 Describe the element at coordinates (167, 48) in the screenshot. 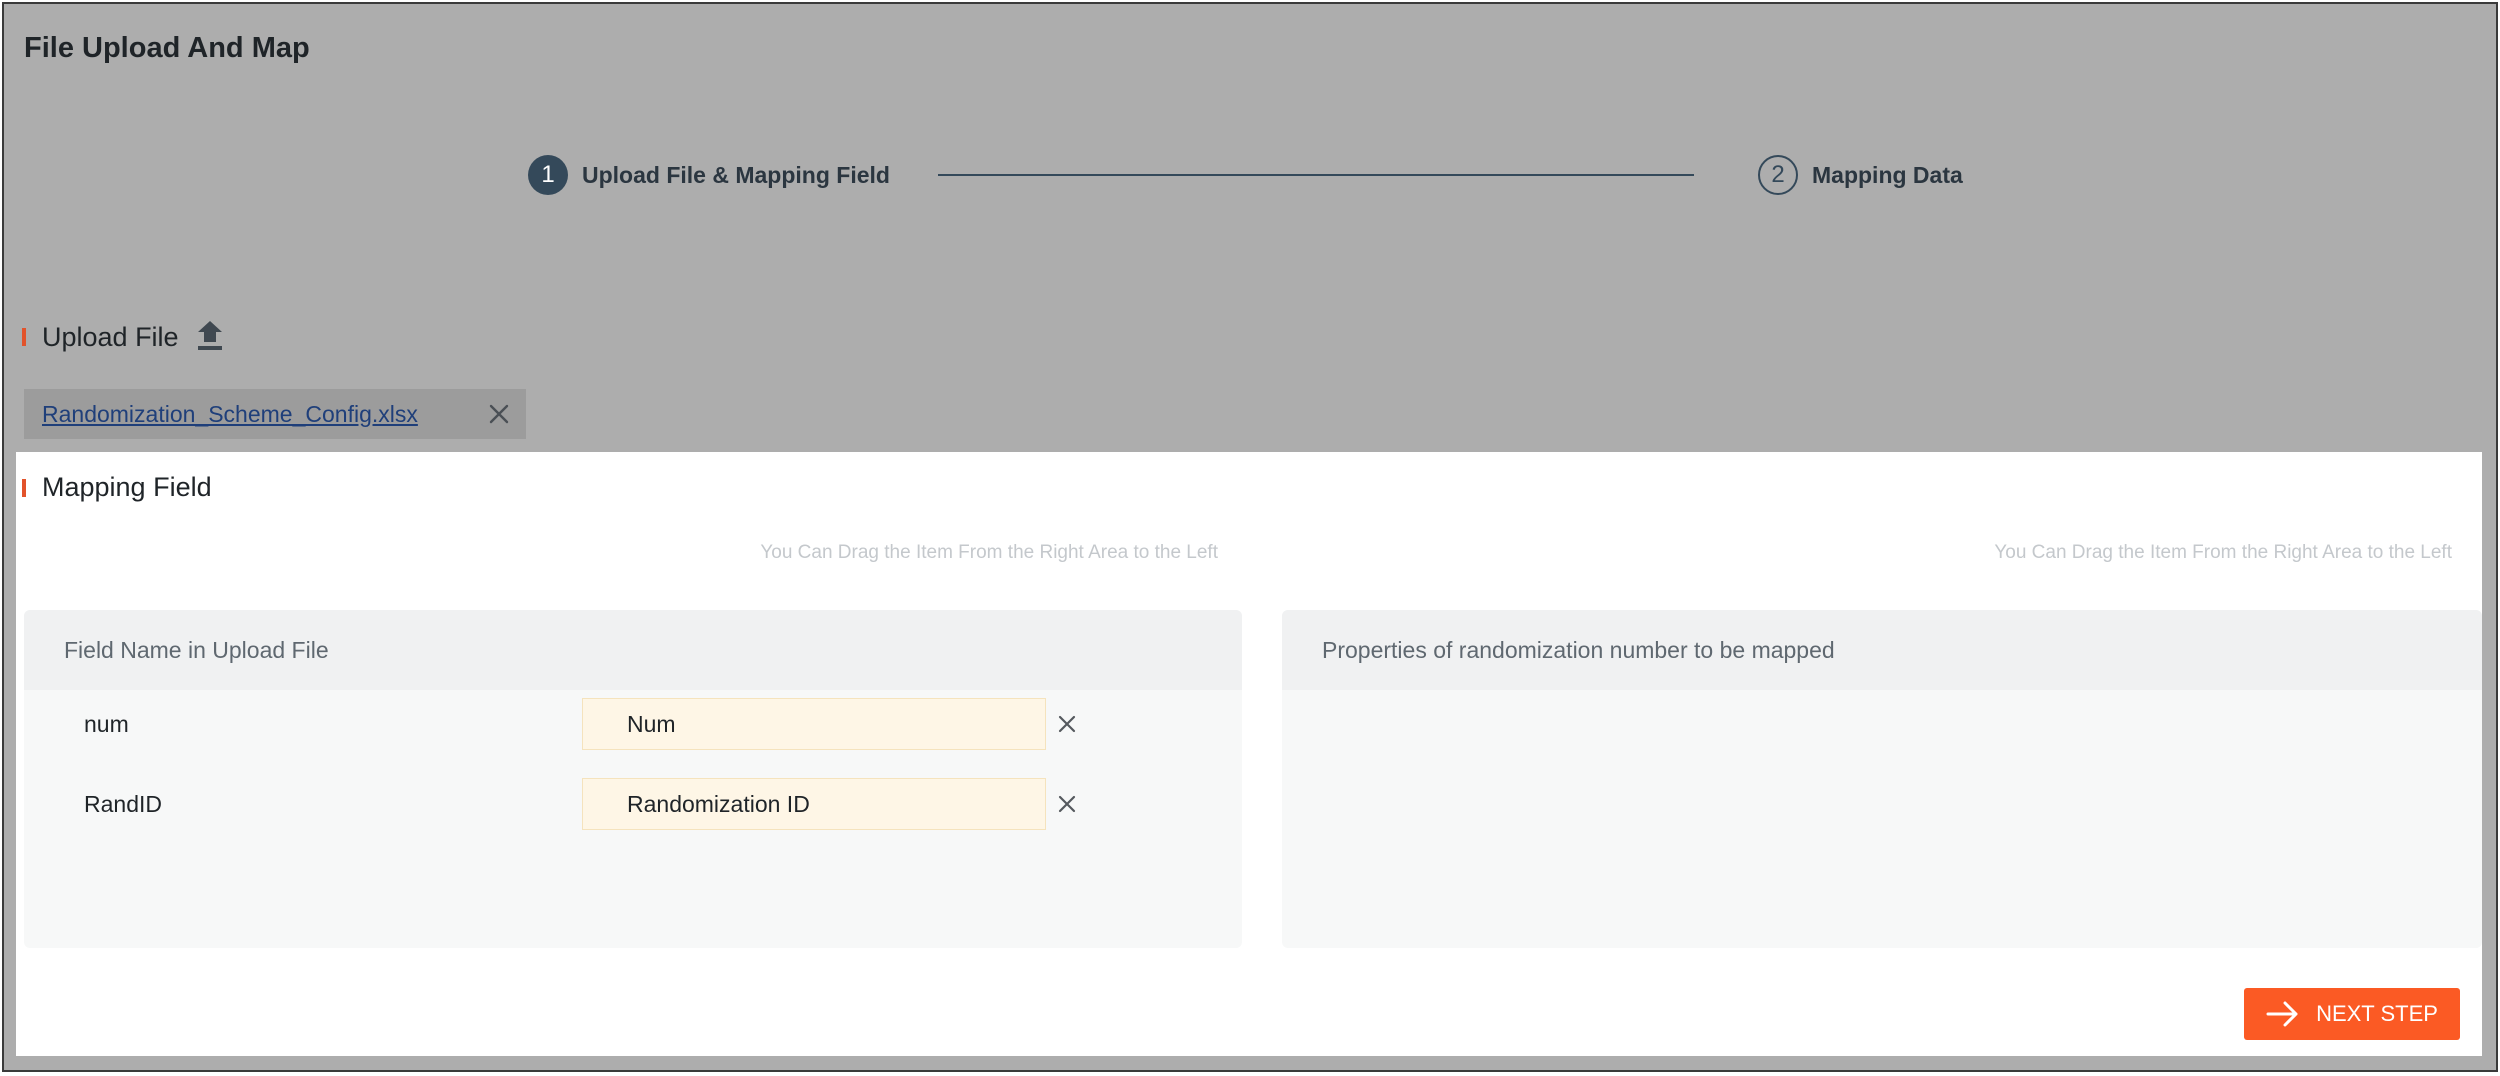

I see `page-title: File Upload And Map` at that location.